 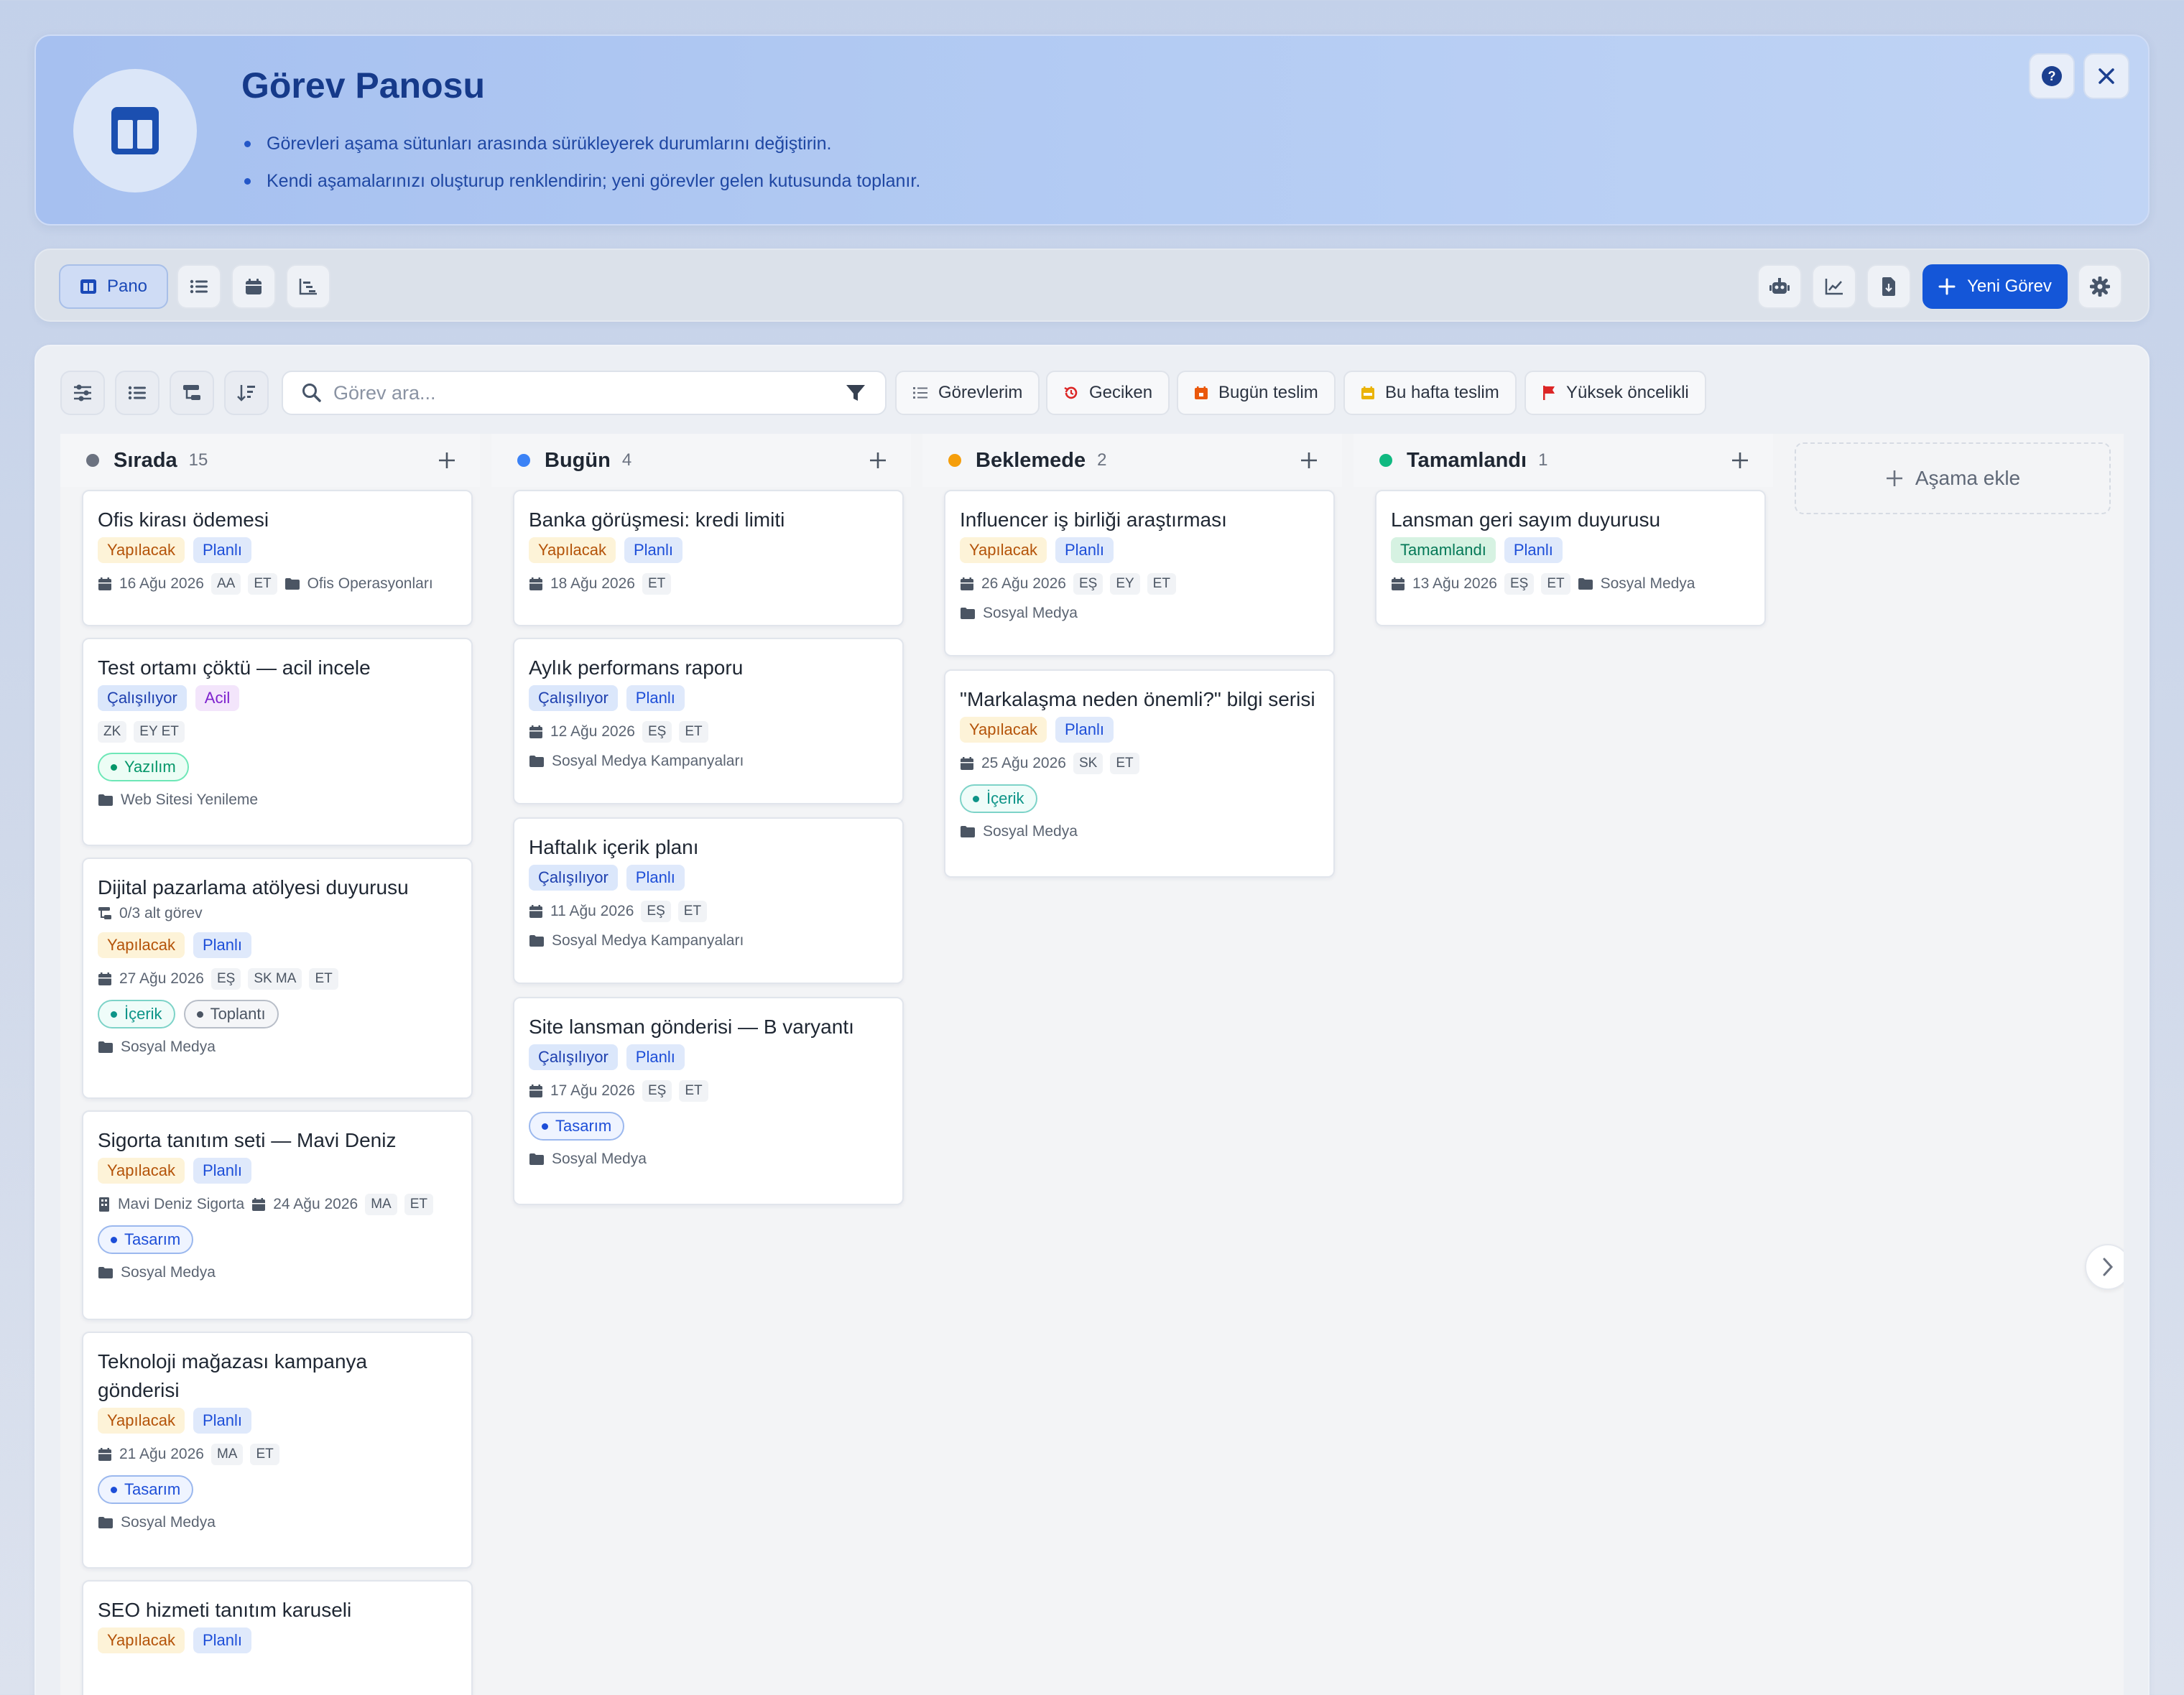 I want to click on filter-settings-button, so click(x=82, y=393).